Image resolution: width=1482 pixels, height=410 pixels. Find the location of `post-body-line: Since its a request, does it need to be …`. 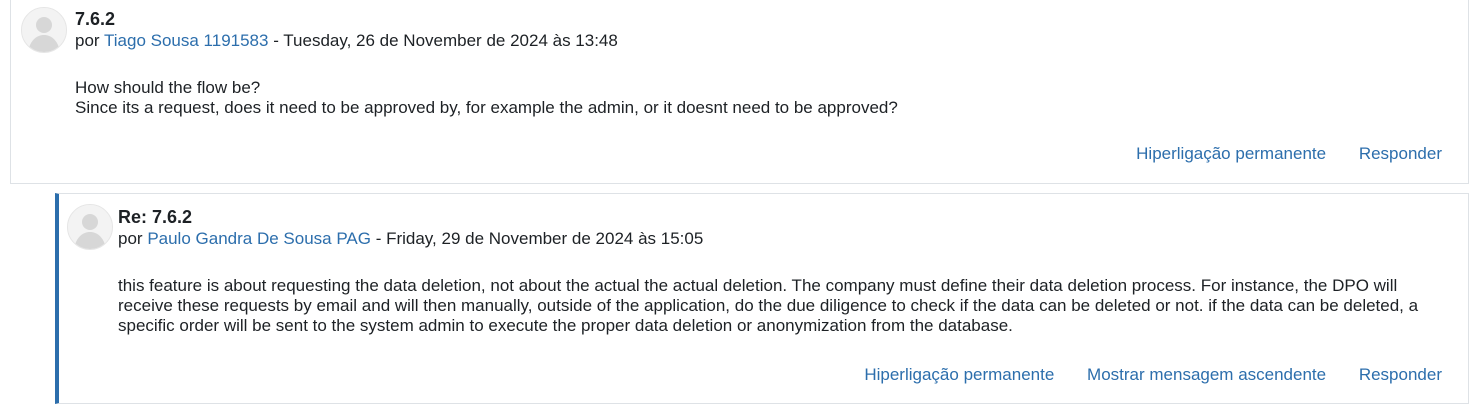

post-body-line: Since its a request, does it need to be … is located at coordinates (486, 107).